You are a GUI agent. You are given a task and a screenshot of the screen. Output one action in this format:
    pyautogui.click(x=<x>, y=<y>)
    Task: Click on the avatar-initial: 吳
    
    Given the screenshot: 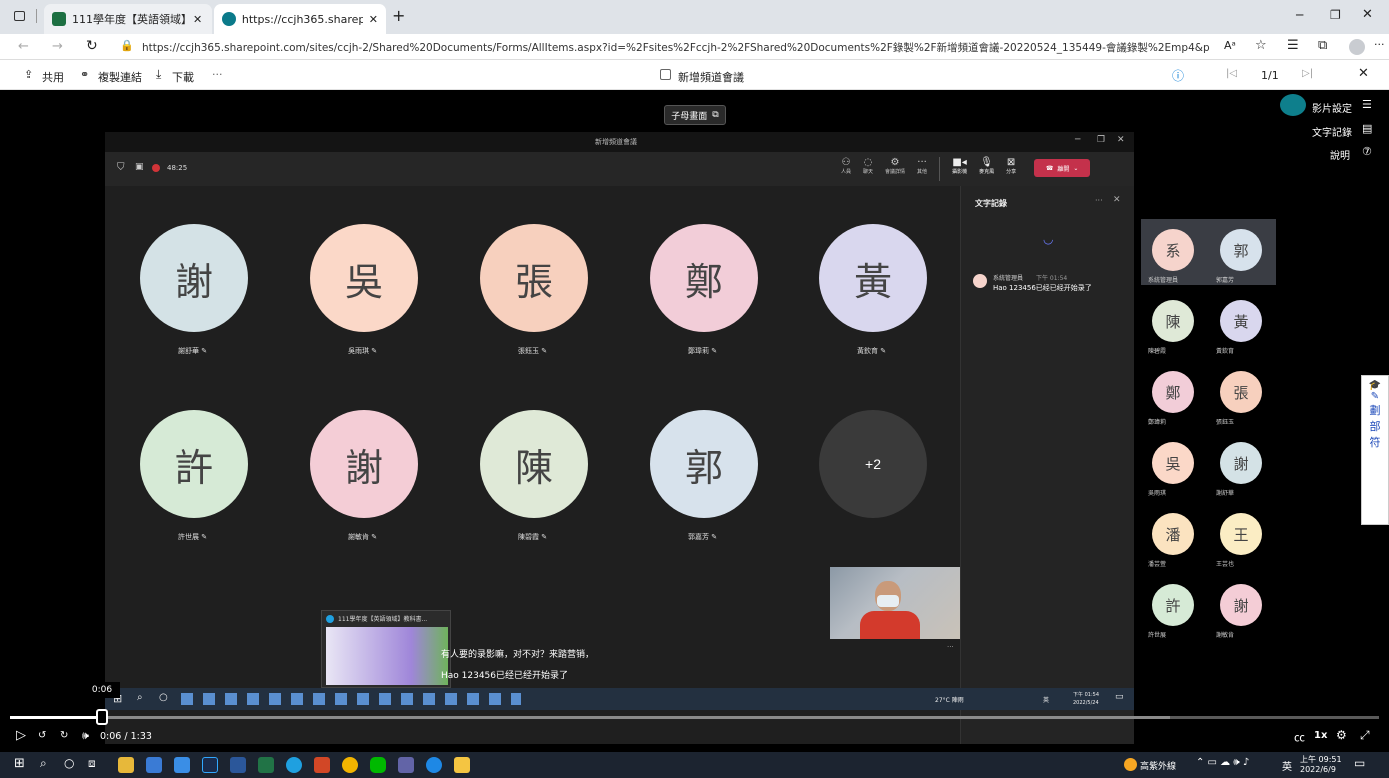 What is the action you would take?
    pyautogui.click(x=363, y=281)
    